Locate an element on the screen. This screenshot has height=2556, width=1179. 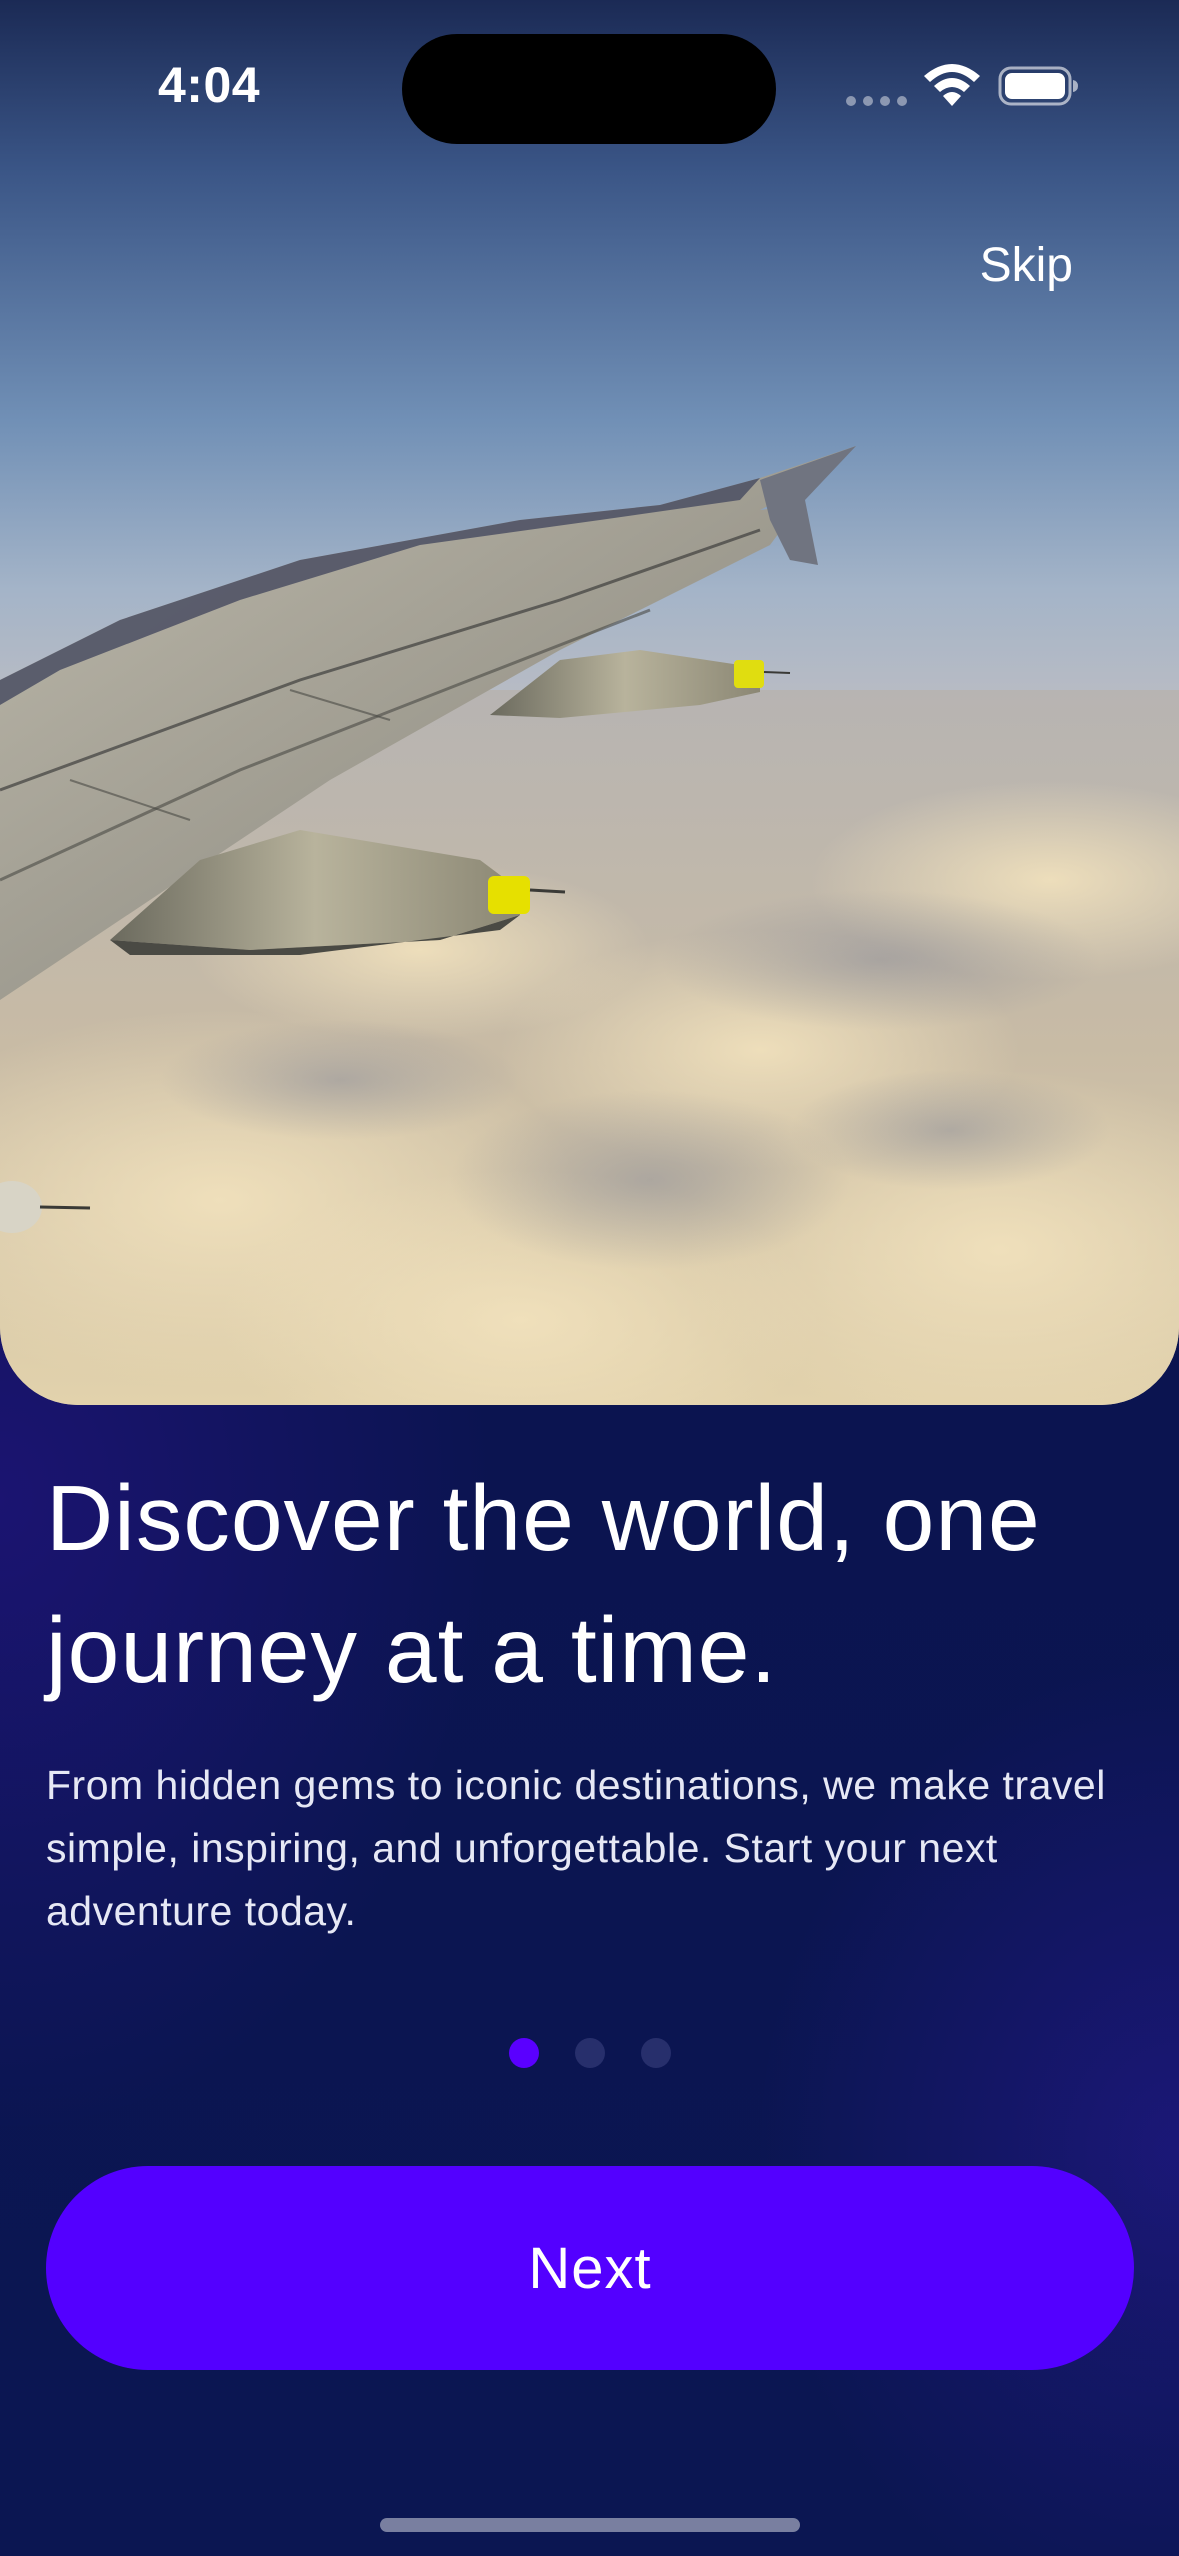
page-indicator is located at coordinates (589, 2053).